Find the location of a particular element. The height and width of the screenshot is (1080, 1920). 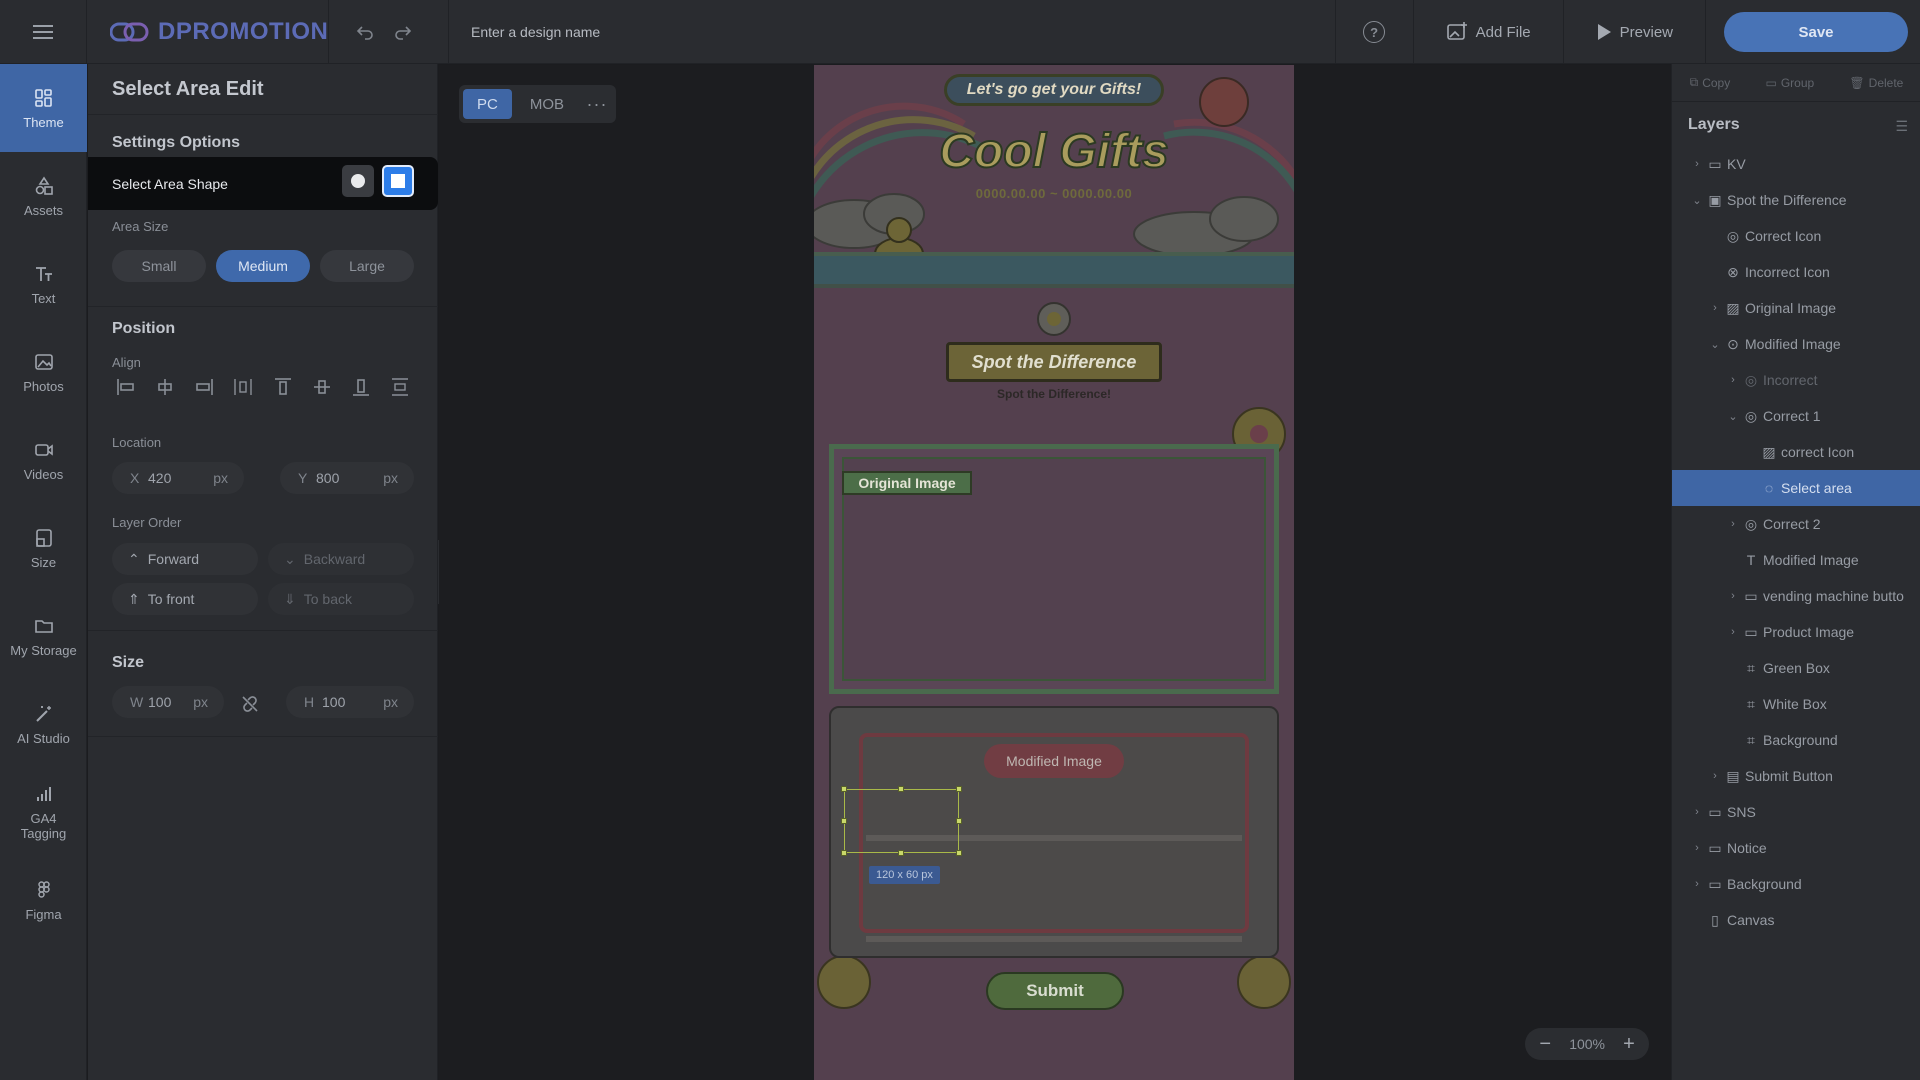

select-area-box is located at coordinates (901, 821).